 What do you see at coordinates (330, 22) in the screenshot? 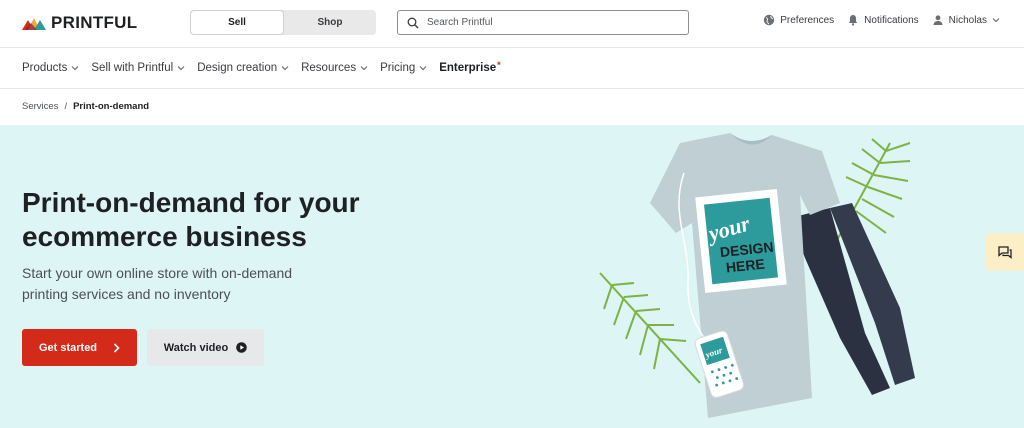
I see `shop-toggle-button: Shop` at bounding box center [330, 22].